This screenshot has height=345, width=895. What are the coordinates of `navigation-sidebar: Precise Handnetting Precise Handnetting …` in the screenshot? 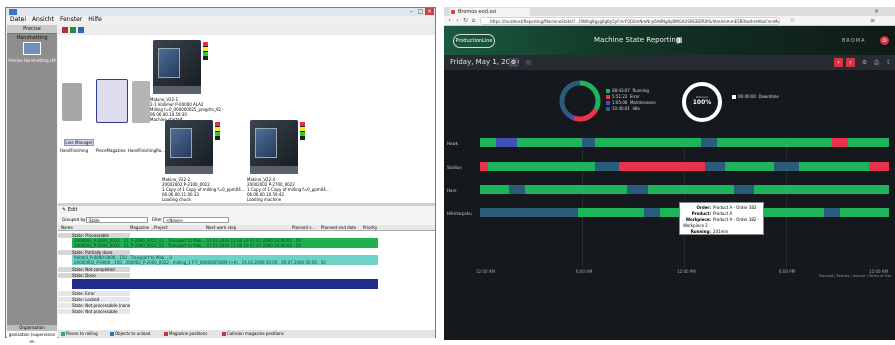 It's located at (32, 184).